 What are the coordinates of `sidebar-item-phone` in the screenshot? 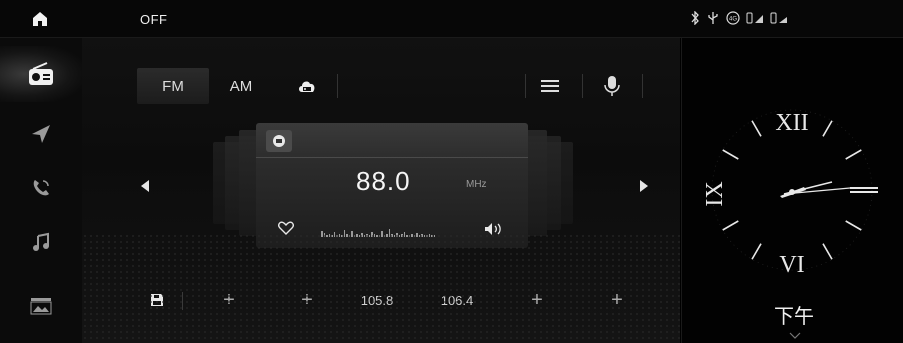 It's located at (41, 188).